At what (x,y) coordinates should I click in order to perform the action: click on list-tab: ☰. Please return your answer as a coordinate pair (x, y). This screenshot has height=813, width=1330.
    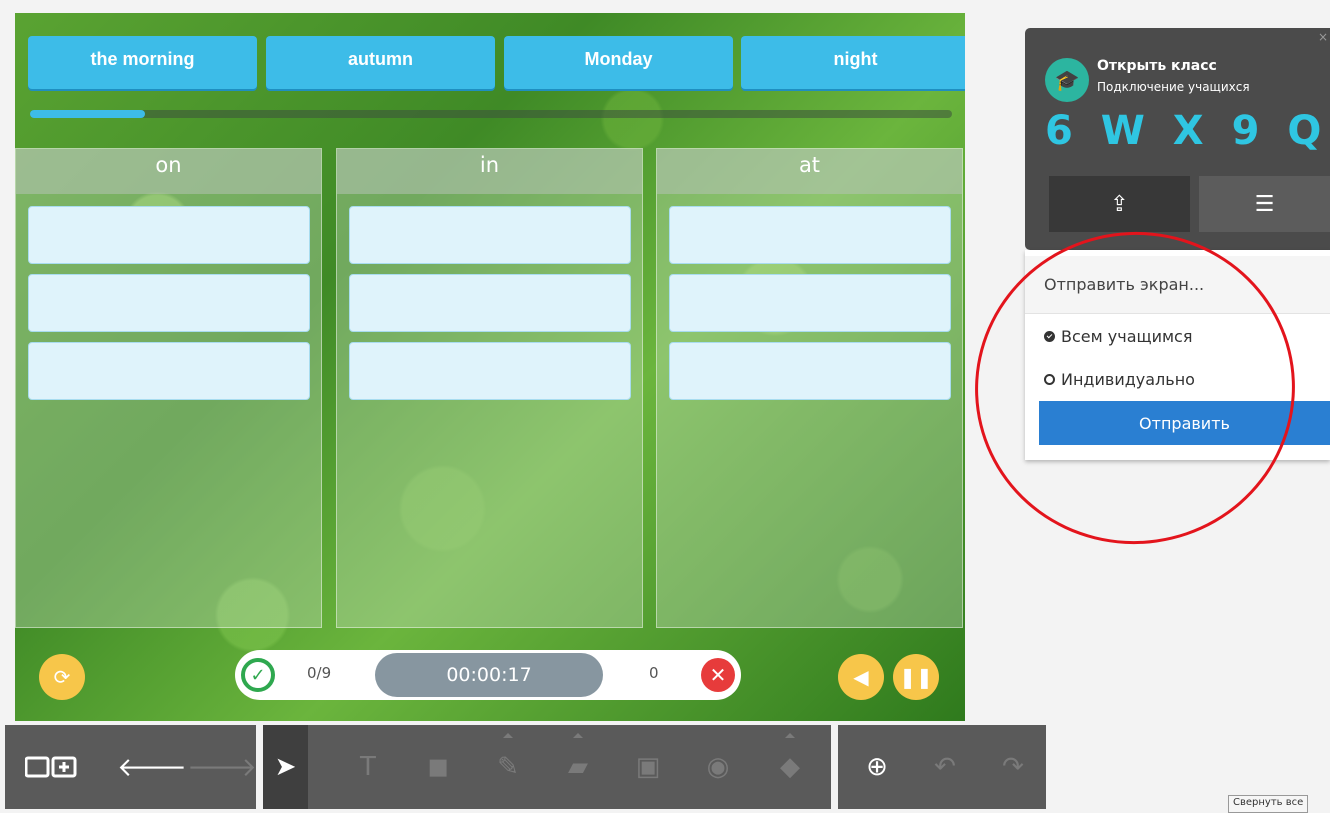
    Looking at the image, I should click on (1264, 204).